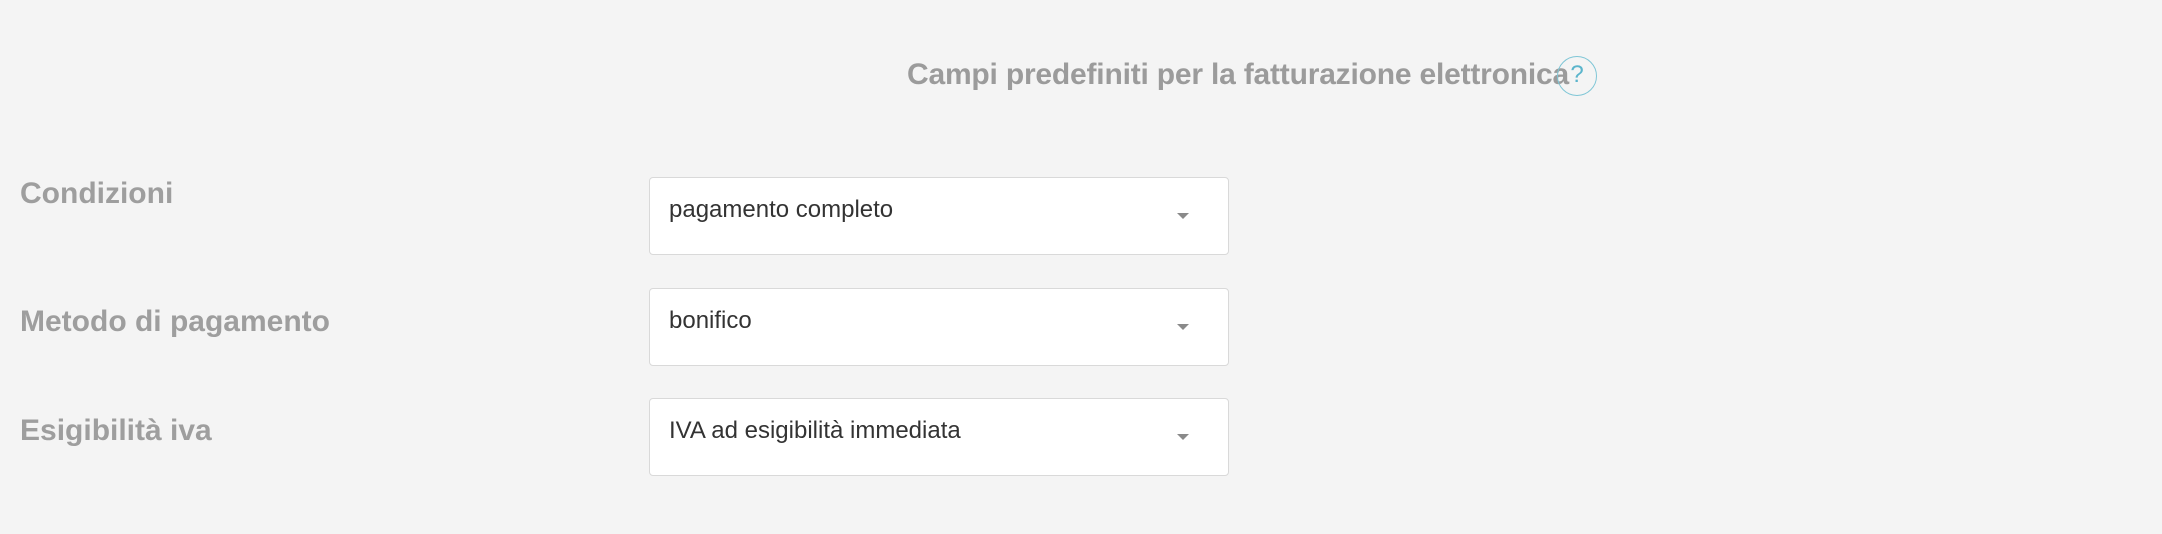 This screenshot has height=534, width=2162. Describe the element at coordinates (939, 327) in the screenshot. I see `metodo-pagamento-select: bonifico` at that location.